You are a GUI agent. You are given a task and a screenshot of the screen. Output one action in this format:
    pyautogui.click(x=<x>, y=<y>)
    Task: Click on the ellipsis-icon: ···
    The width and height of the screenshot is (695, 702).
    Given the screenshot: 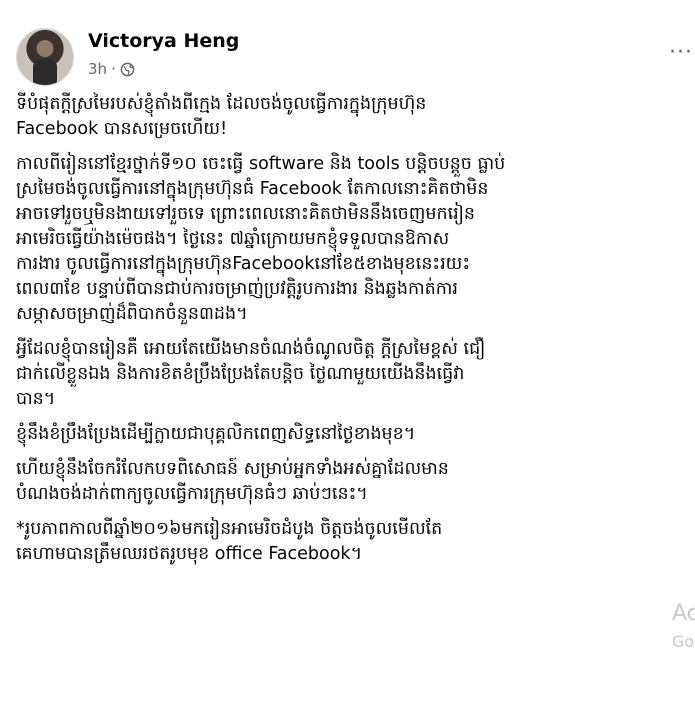 What is the action you would take?
    pyautogui.click(x=681, y=52)
    